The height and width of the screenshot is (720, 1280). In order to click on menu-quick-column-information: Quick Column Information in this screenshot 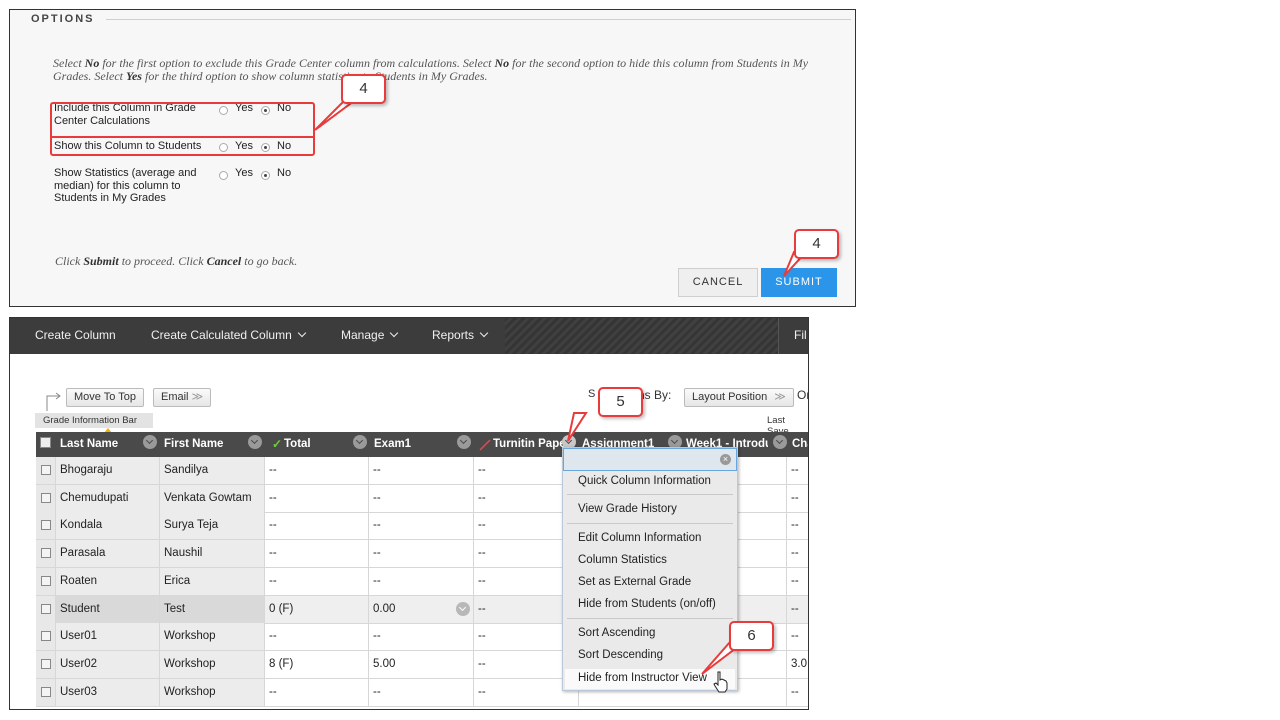, I will do `click(644, 481)`.